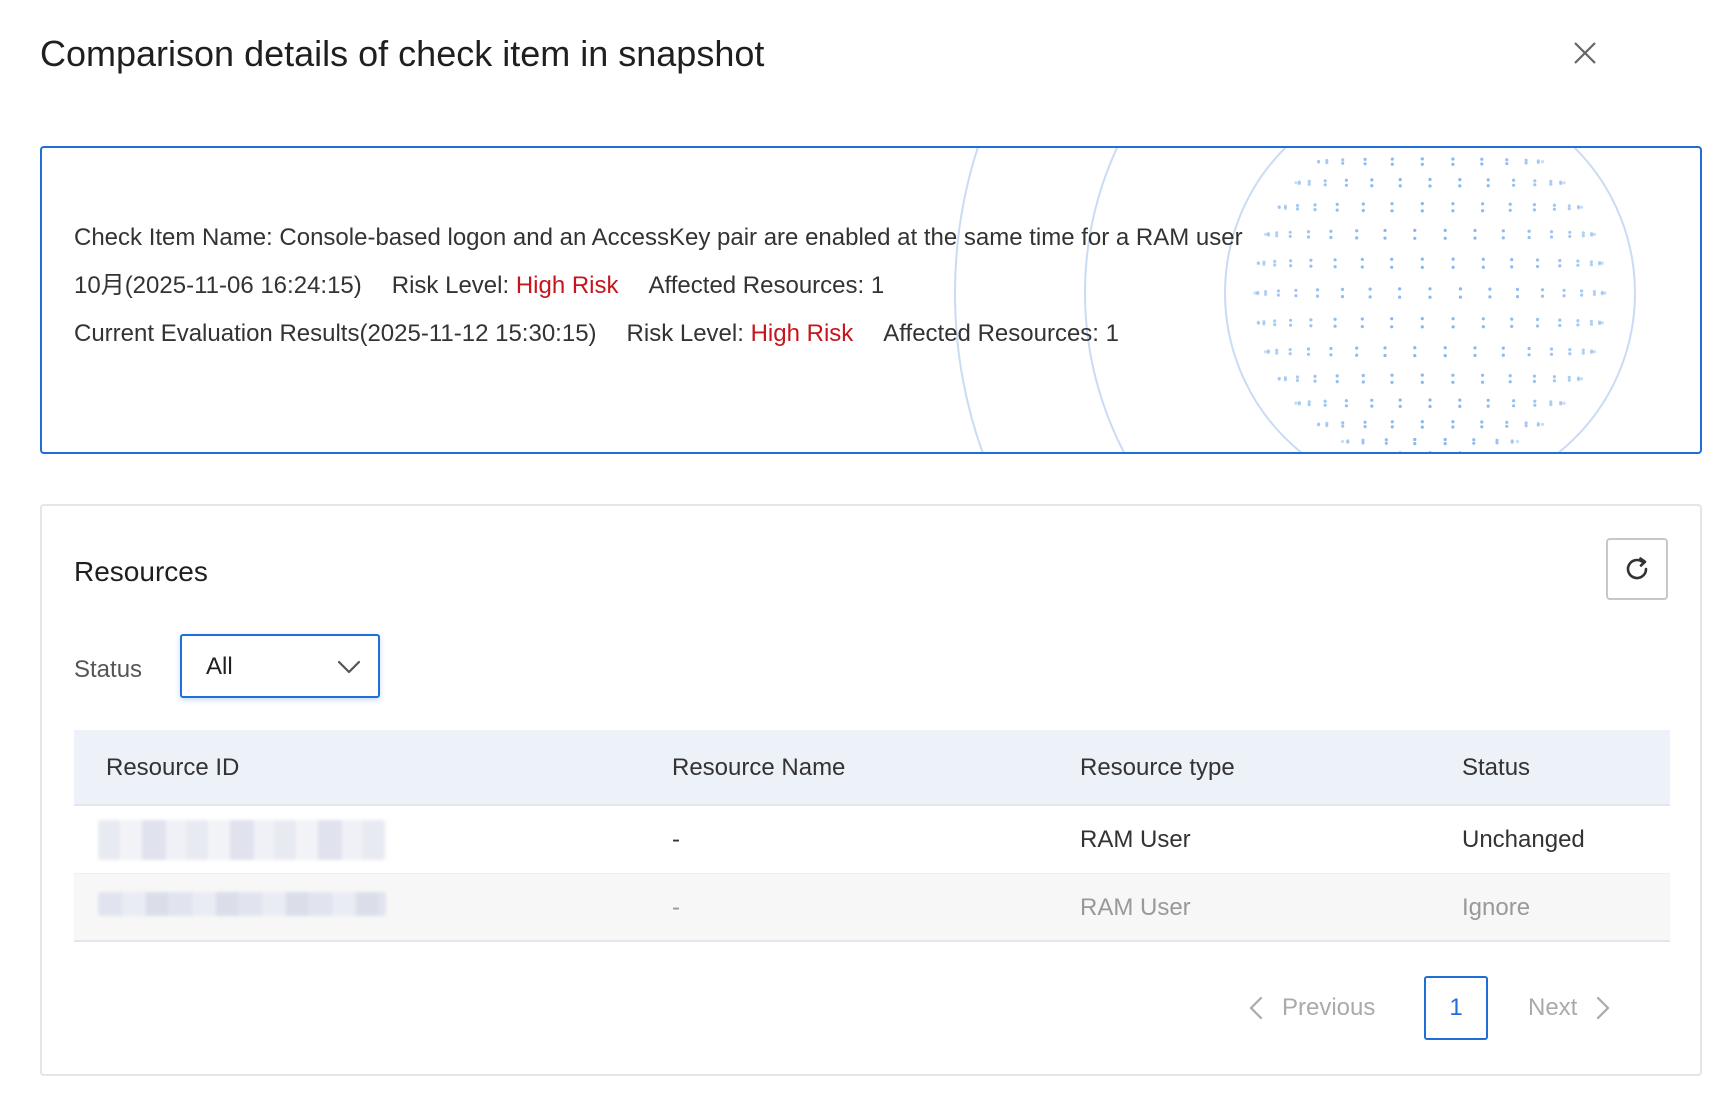 The width and height of the screenshot is (1730, 1116). Describe the element at coordinates (567, 285) in the screenshot. I see `snapshot-risk-level: High Risk` at that location.